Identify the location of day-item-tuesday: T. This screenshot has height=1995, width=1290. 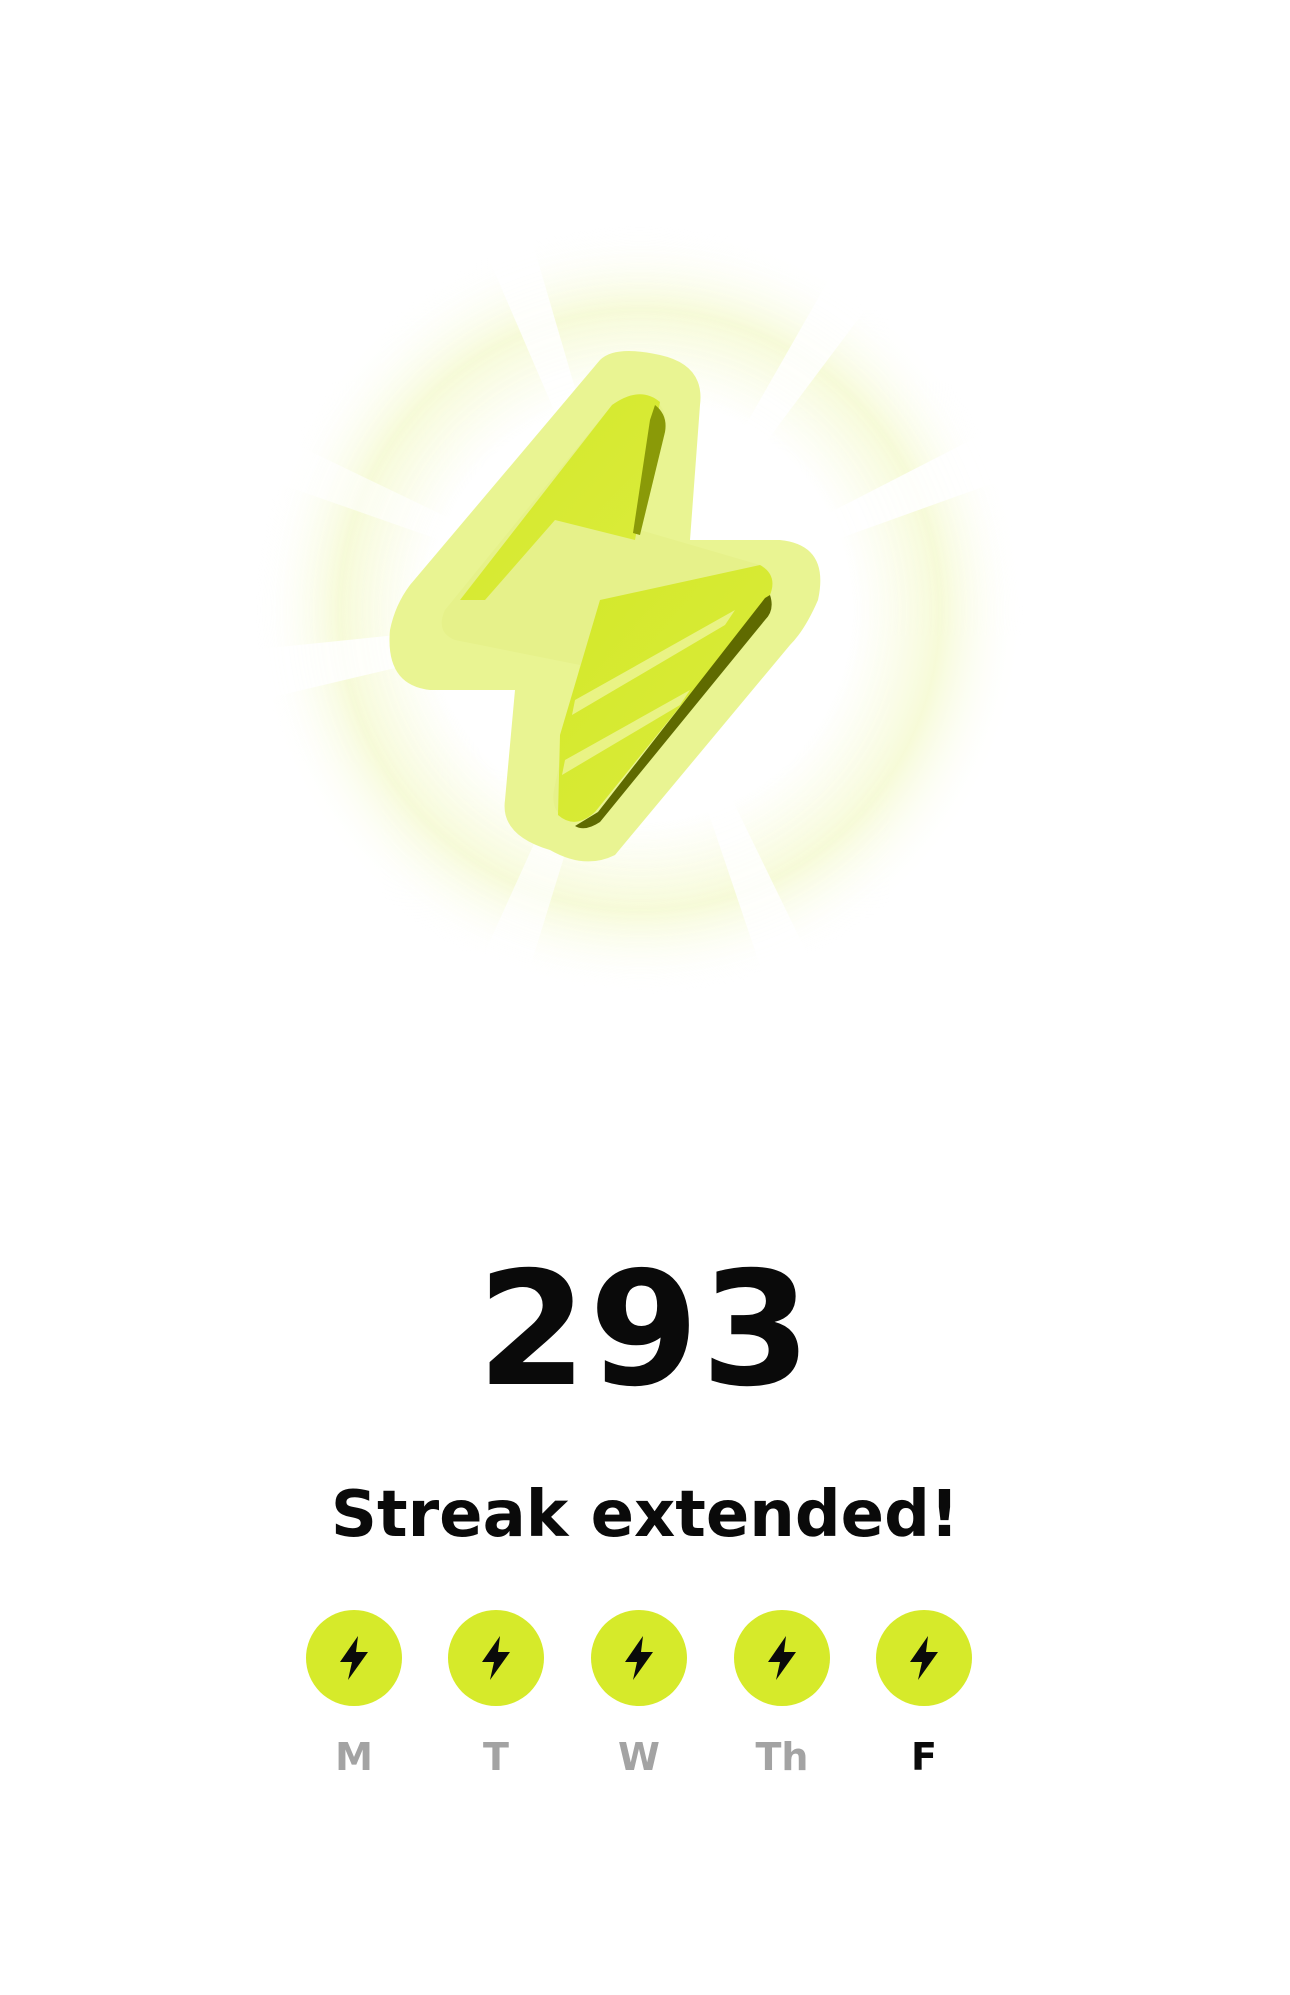
(496, 1695).